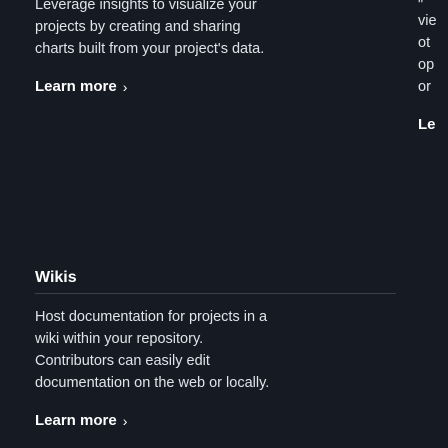 Image resolution: width=448 pixels, height=448 pixels. I want to click on wikis-learn-more-link: Learn more ›, so click(81, 420).